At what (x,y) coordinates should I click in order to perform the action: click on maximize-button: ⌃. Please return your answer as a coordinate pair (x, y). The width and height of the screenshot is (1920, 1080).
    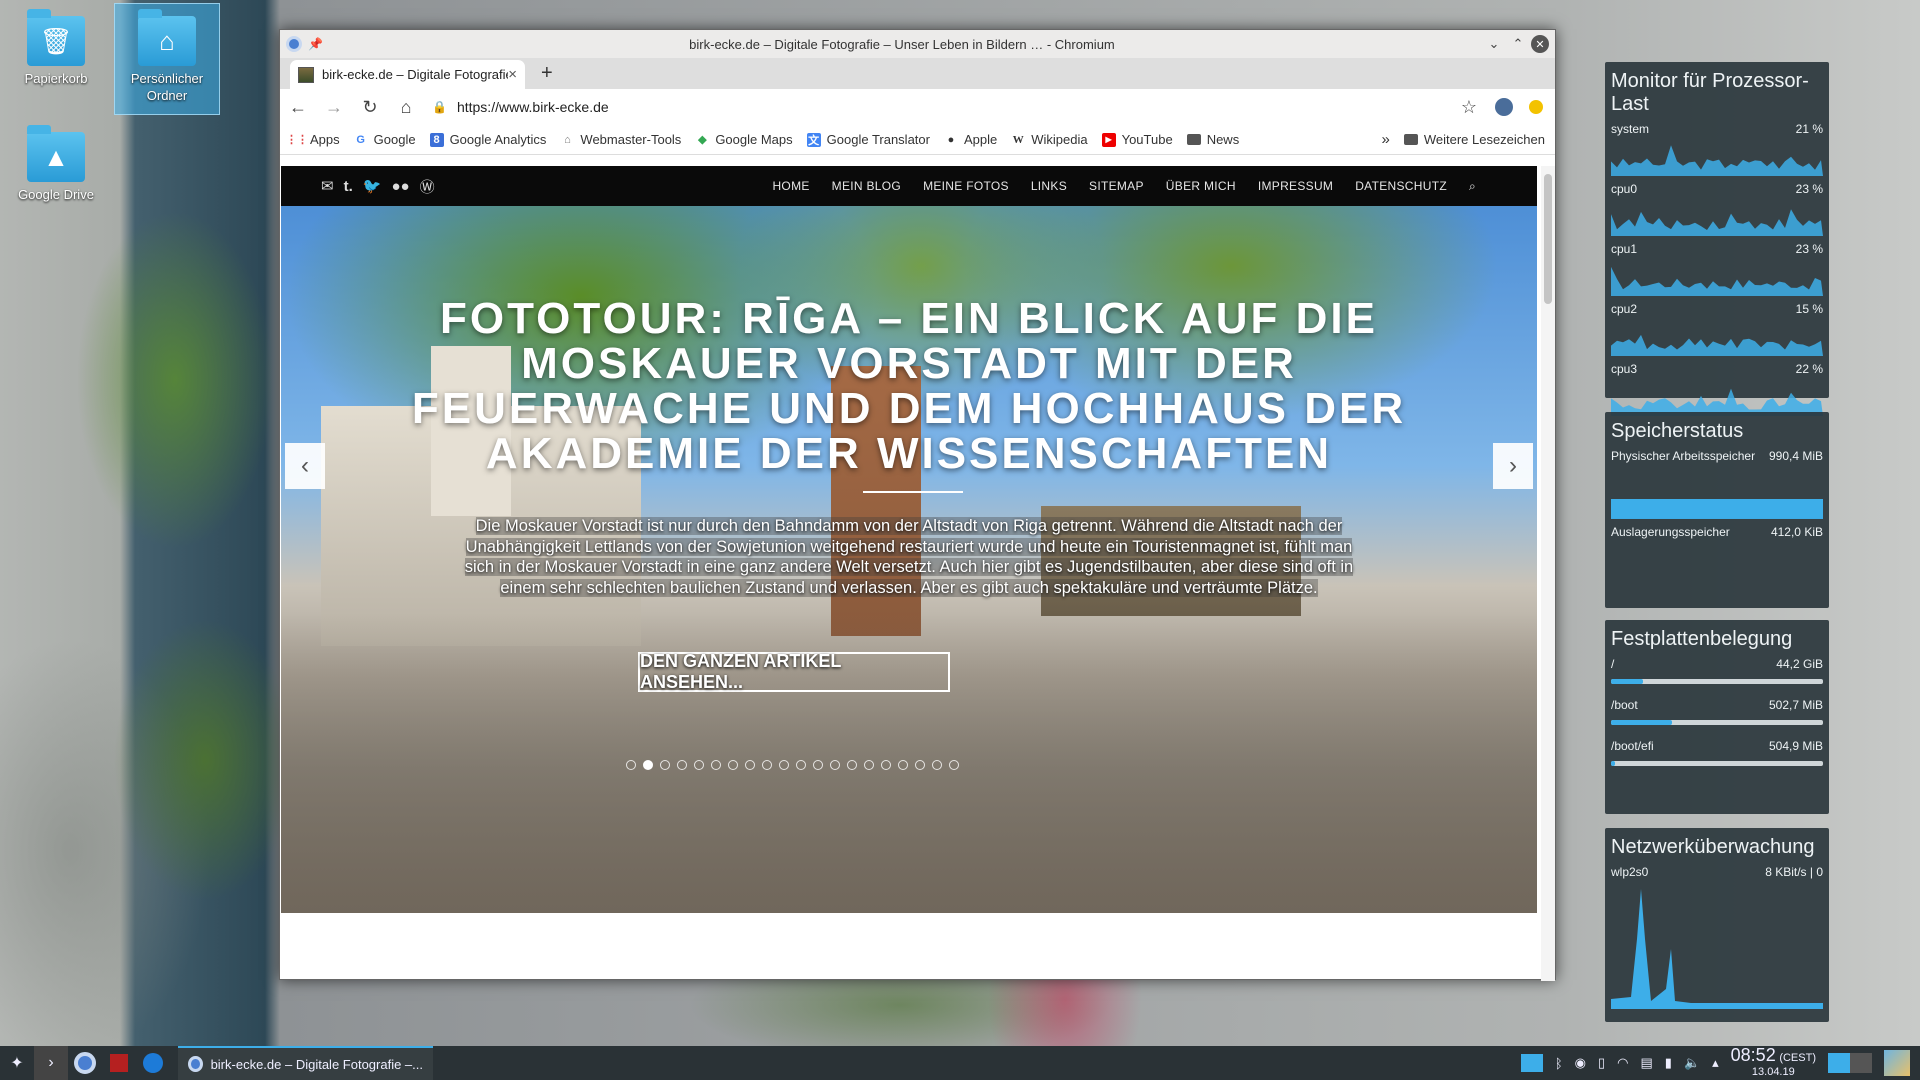
    Looking at the image, I should click on (1518, 44).